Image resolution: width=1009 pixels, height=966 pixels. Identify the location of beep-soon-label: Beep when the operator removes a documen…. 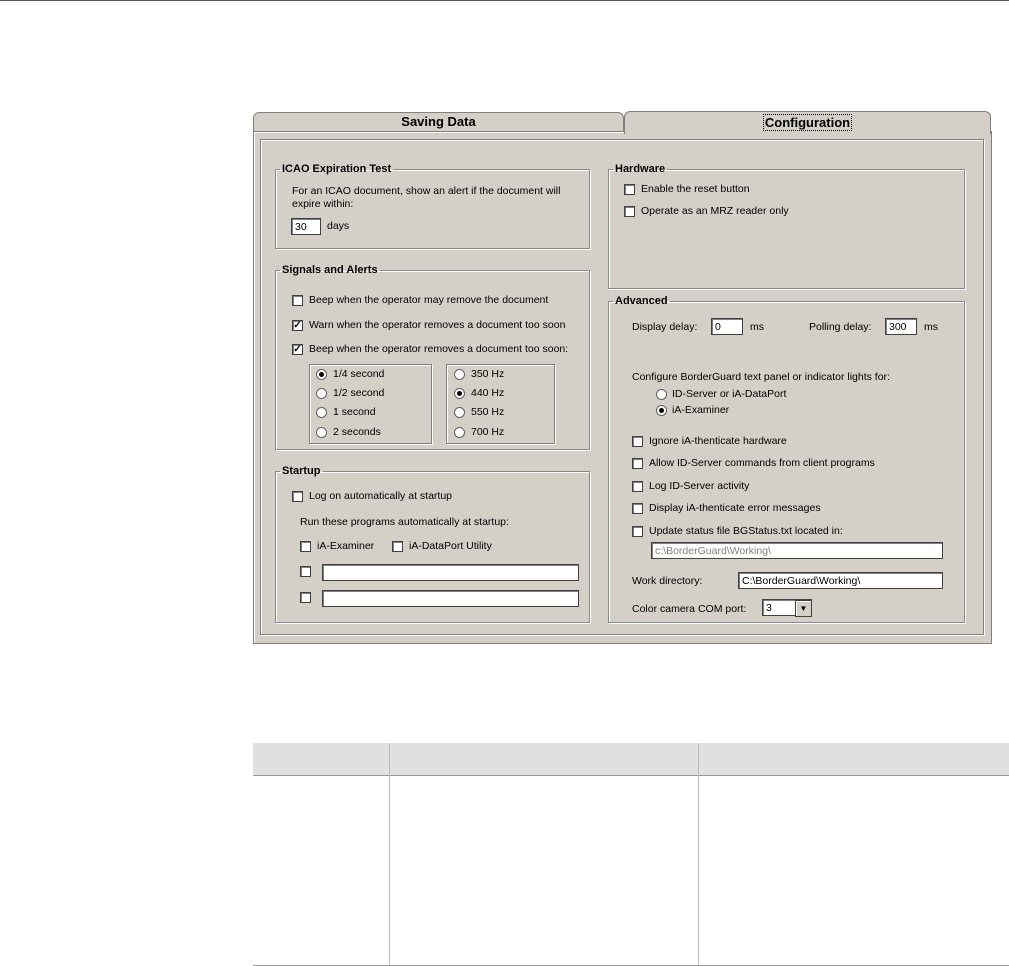
(439, 349).